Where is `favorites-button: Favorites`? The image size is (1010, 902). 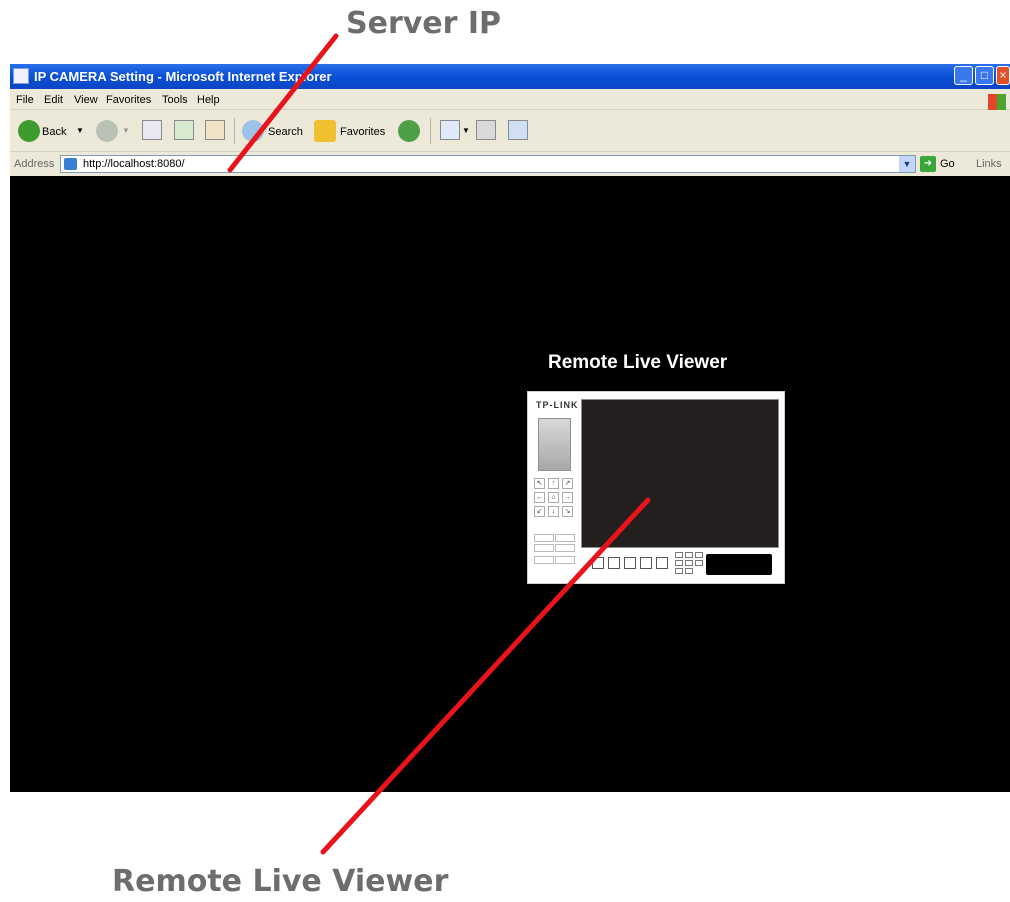
favorites-button: Favorites is located at coordinates (362, 132).